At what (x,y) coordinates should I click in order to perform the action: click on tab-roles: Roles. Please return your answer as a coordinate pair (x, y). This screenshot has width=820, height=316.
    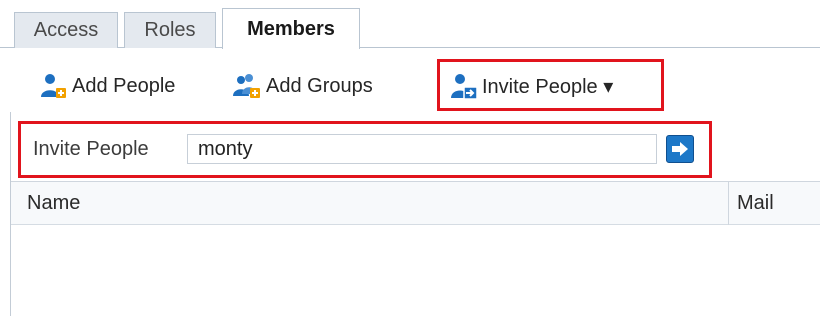
    Looking at the image, I should click on (170, 30).